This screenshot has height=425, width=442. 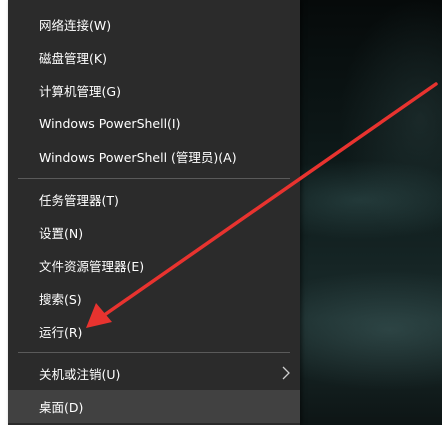 What do you see at coordinates (154, 57) in the screenshot?
I see `menu-item-disk-management: 磁盘管理(K)` at bounding box center [154, 57].